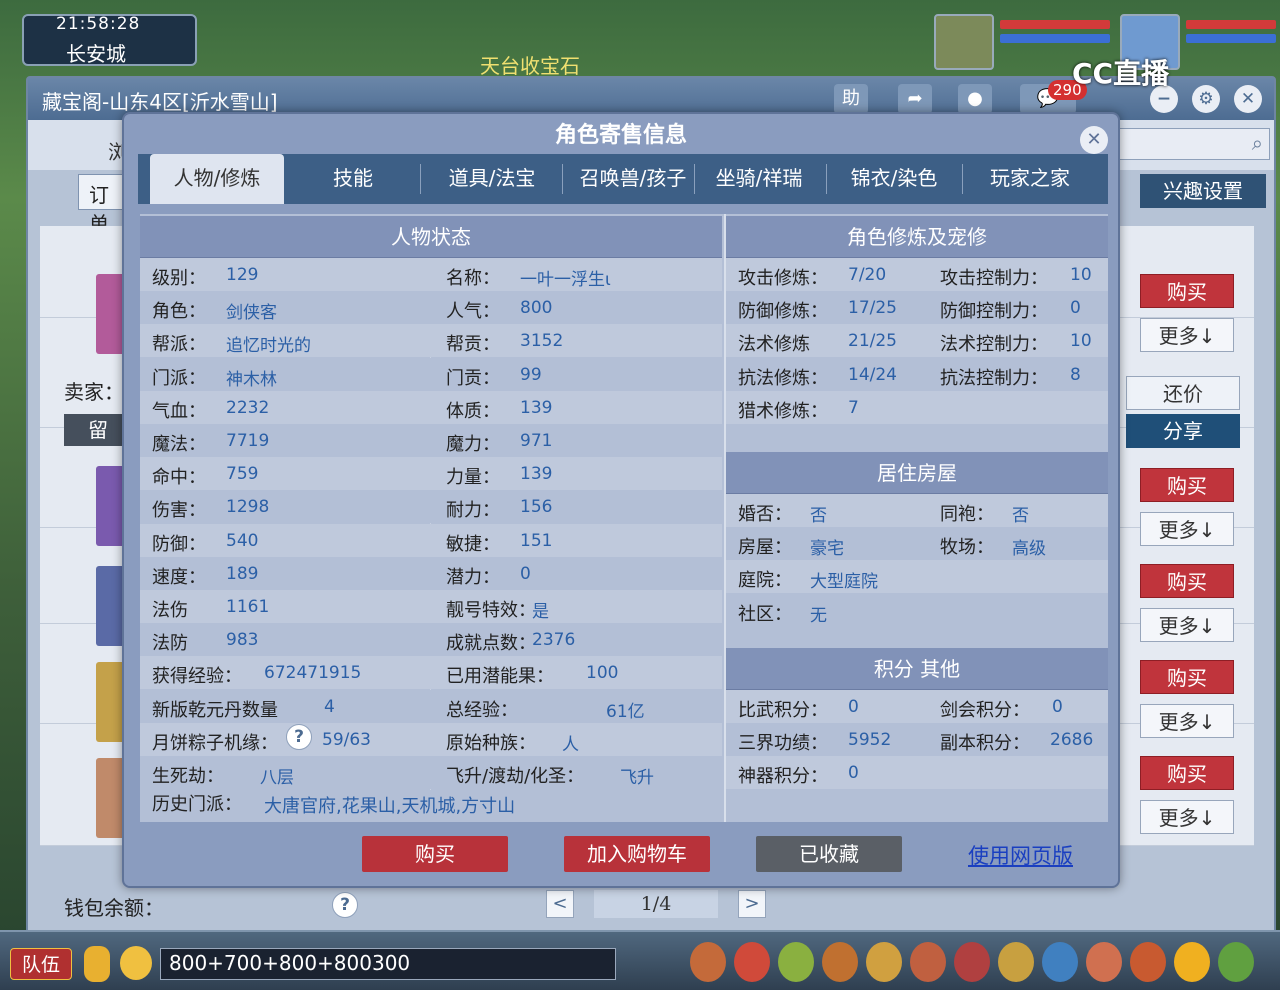 The width and height of the screenshot is (1280, 990). What do you see at coordinates (1206, 99) in the screenshot?
I see `settings-gear-icon: ⚙` at bounding box center [1206, 99].